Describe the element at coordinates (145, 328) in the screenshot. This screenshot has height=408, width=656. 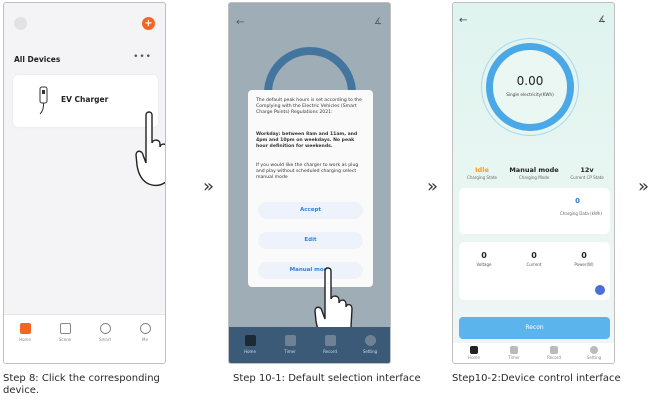
I see `me-icon` at that location.